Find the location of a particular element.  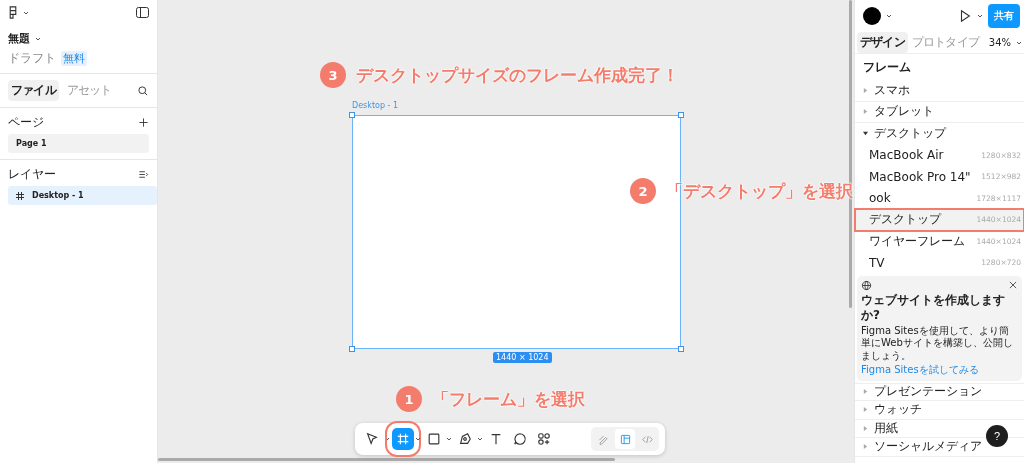

add-icon is located at coordinates (143, 122).